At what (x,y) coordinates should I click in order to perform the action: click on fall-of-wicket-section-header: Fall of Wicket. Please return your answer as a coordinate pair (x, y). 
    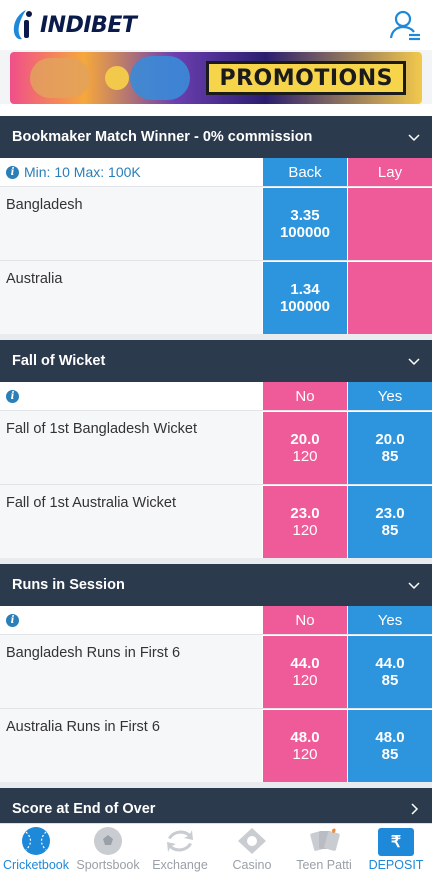
    Looking at the image, I should click on (216, 361).